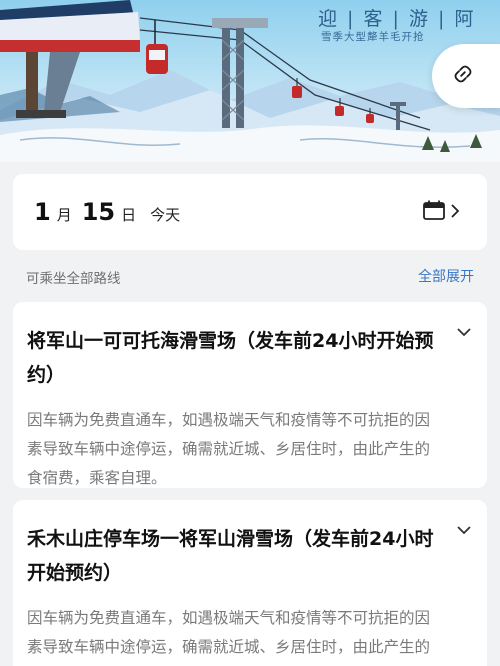  I want to click on share-link-button, so click(466, 76).